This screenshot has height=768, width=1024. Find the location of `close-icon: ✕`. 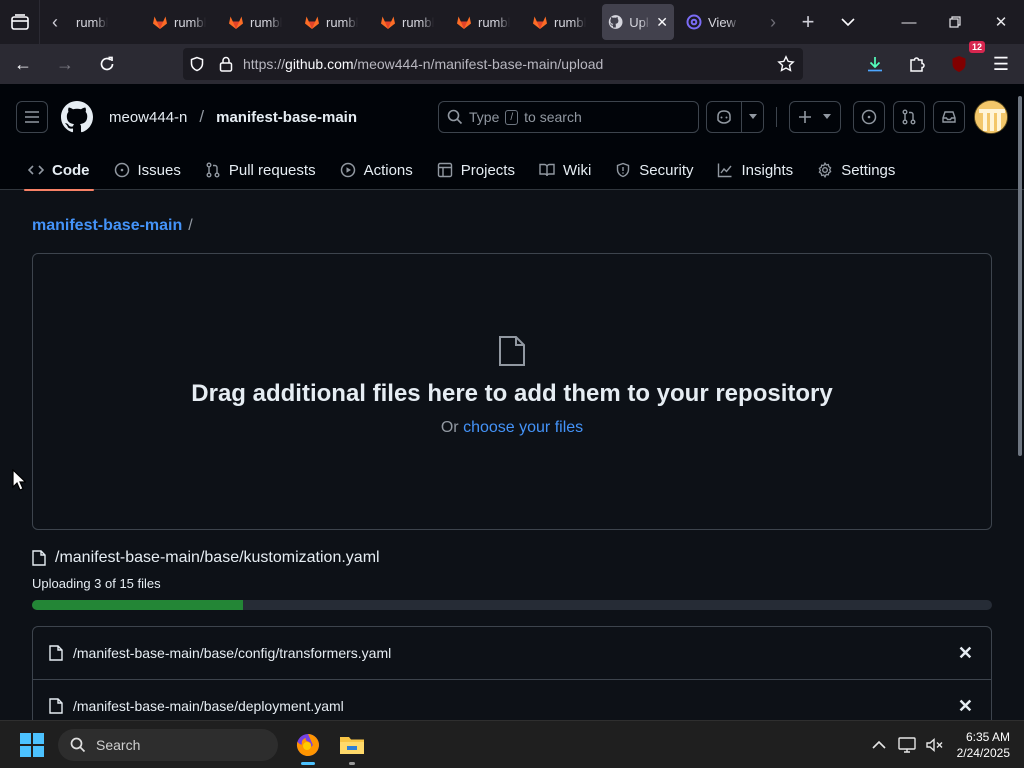

close-icon: ✕ is located at coordinates (1001, 22).